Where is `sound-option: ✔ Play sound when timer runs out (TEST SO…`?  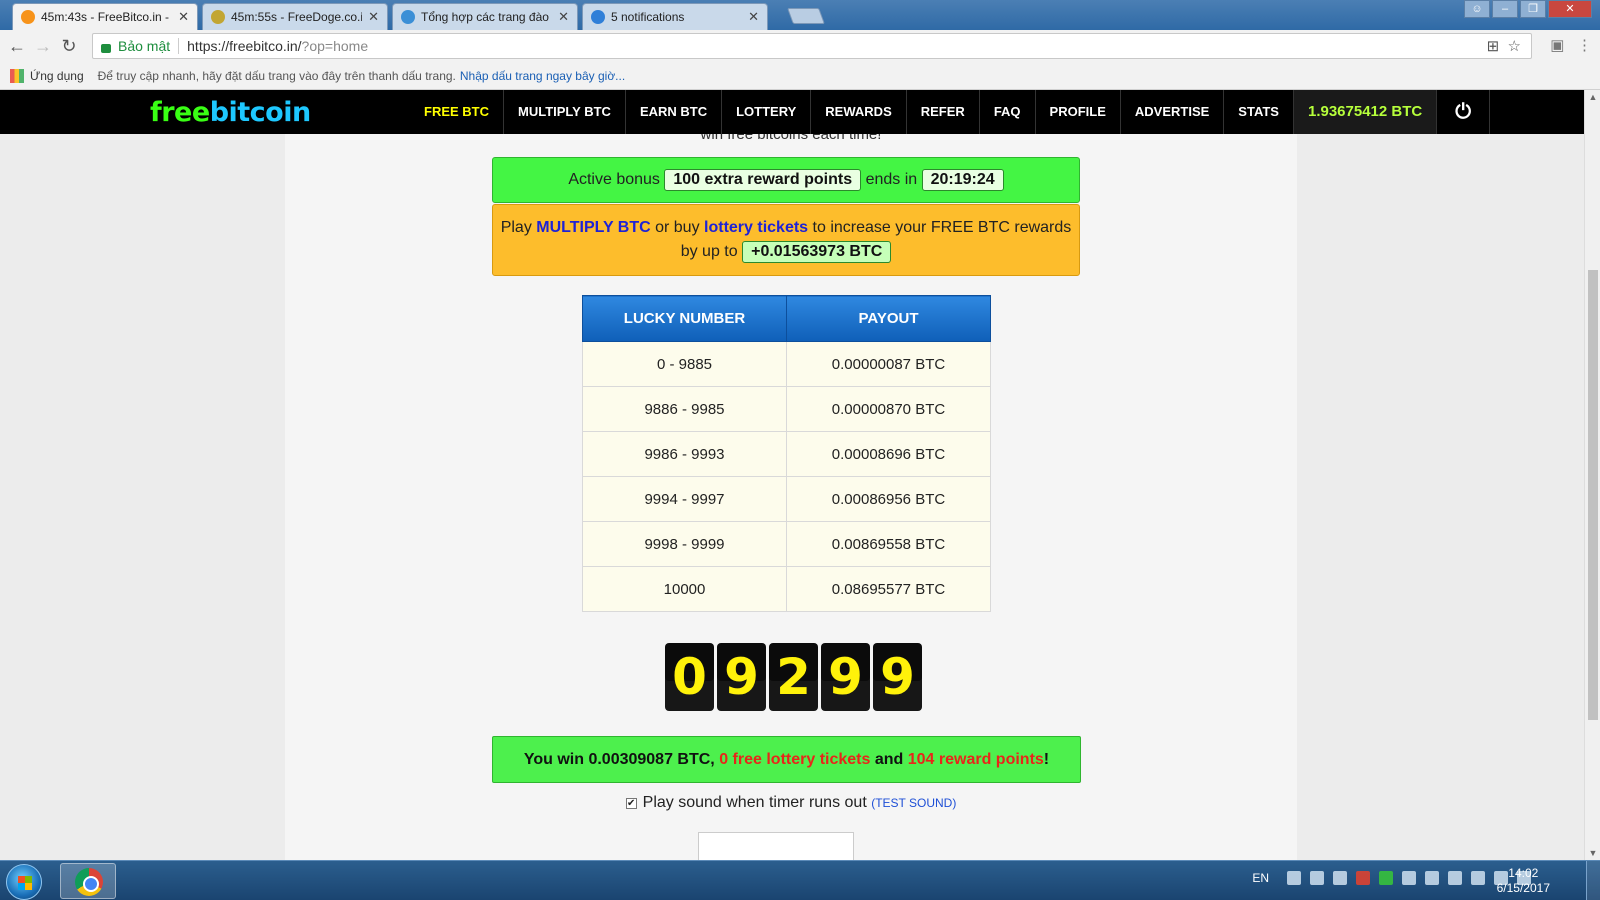
sound-option: ✔ Play sound when timer runs out (TEST SO… is located at coordinates (791, 803).